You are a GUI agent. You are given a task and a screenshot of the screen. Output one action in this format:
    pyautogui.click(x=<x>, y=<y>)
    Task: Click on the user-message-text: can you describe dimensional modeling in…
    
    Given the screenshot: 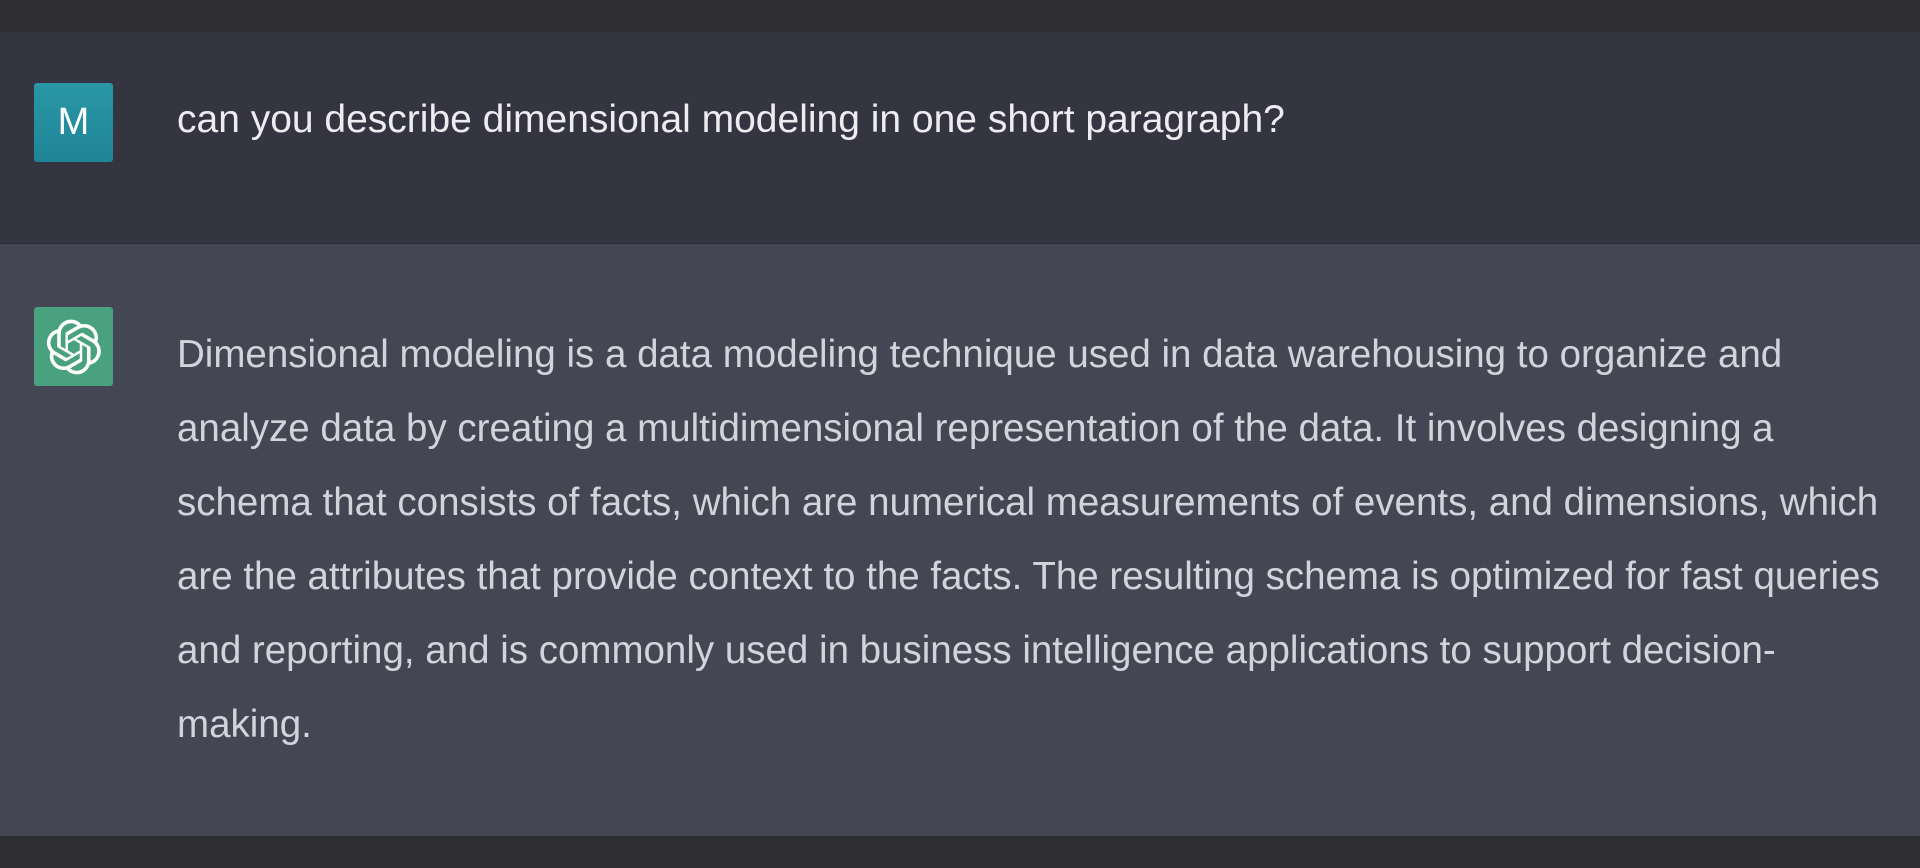 What is the action you would take?
    pyautogui.click(x=731, y=119)
    